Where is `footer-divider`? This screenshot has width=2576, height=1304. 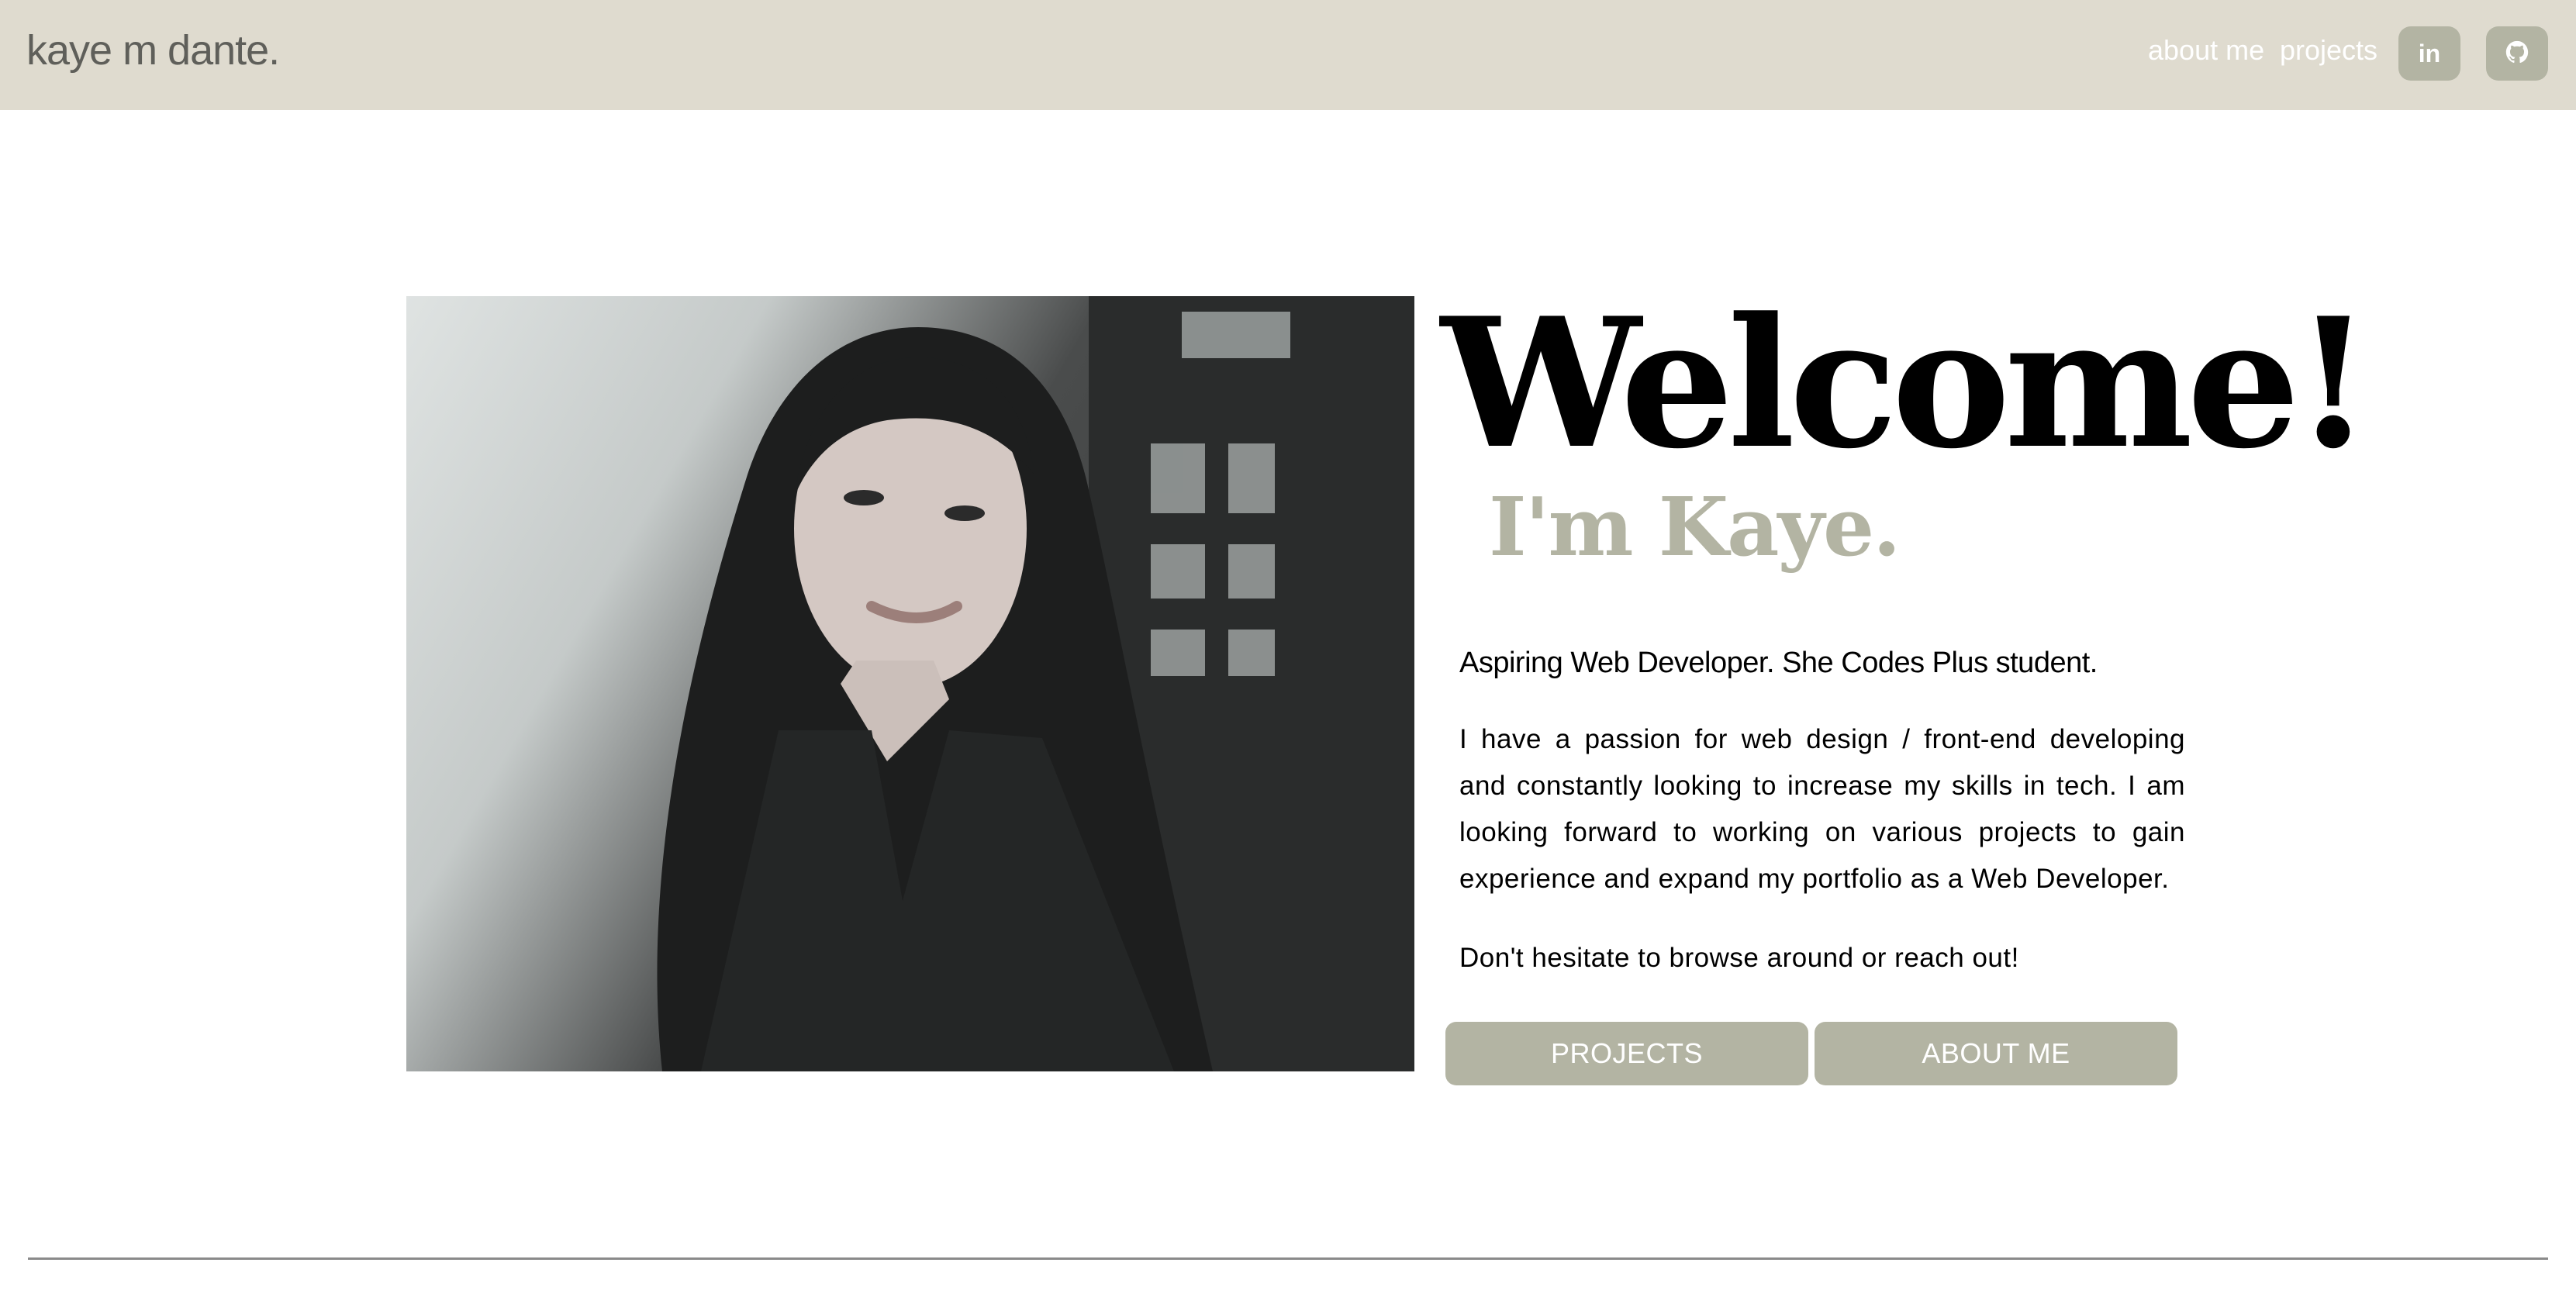 footer-divider is located at coordinates (1288, 1258).